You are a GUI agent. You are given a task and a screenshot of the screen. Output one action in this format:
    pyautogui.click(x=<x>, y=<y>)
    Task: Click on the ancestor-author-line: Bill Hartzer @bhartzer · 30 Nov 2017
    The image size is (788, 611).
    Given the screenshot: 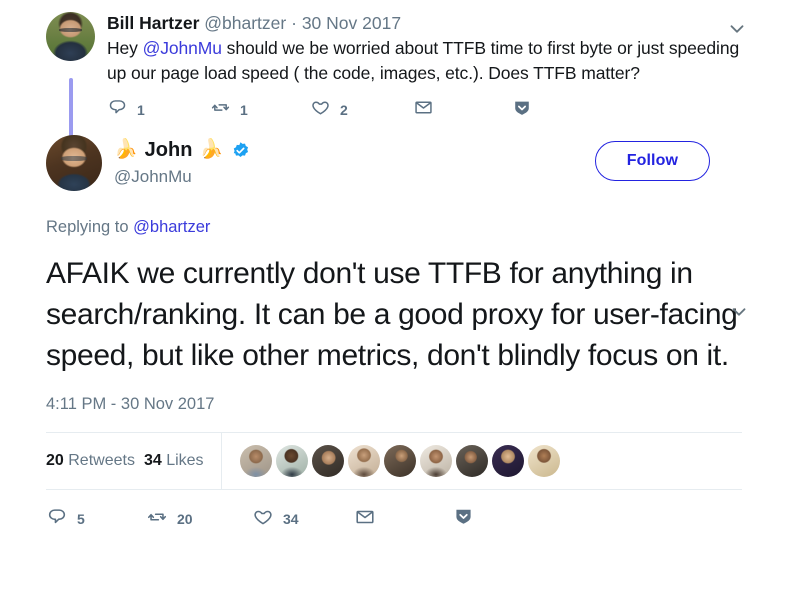 What is the action you would take?
    pyautogui.click(x=424, y=23)
    